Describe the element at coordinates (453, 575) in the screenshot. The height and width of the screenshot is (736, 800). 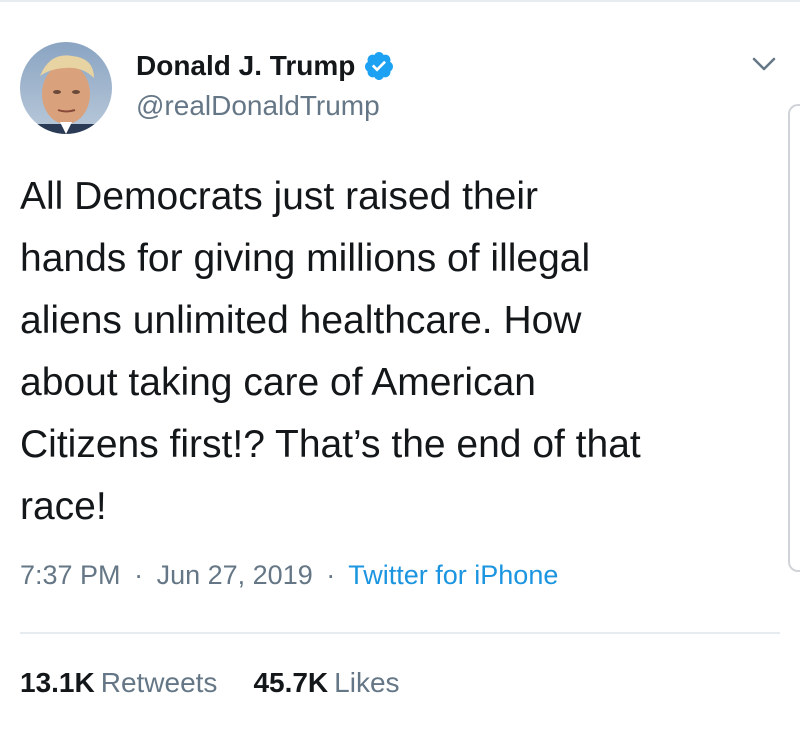
I see `tweet-source-link: Twitter for iPhone` at that location.